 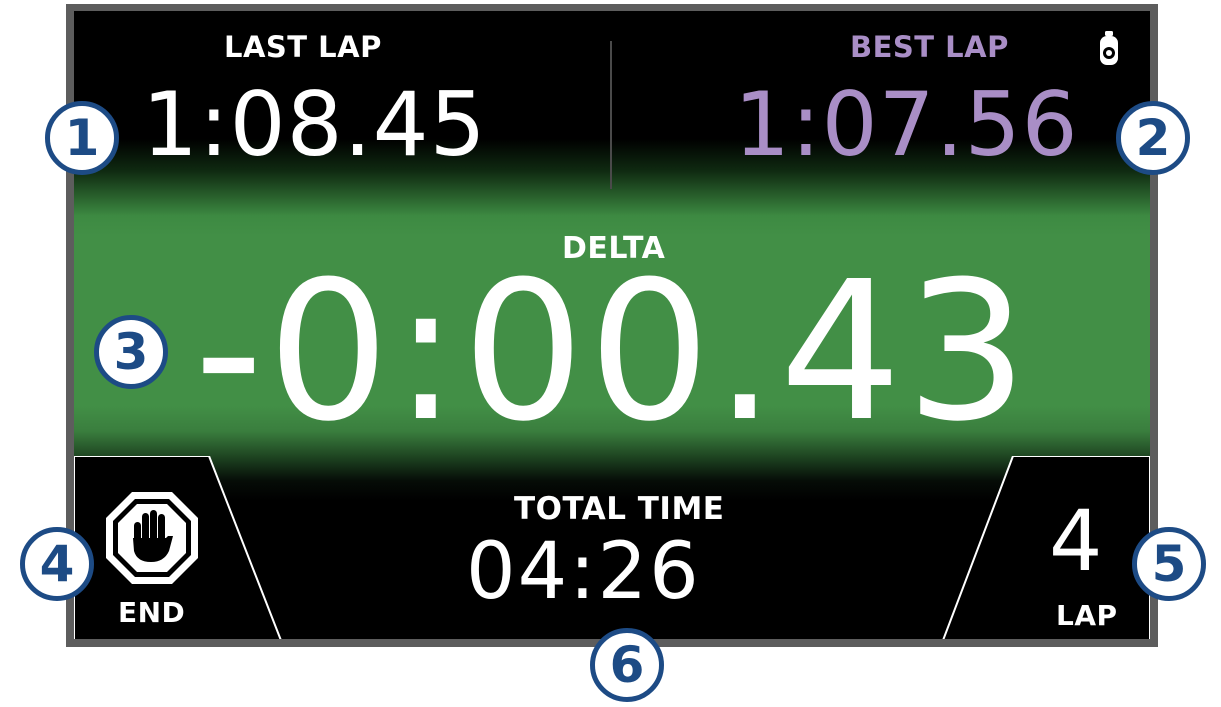 What do you see at coordinates (82, 138) in the screenshot?
I see `callout-1: 1` at bounding box center [82, 138].